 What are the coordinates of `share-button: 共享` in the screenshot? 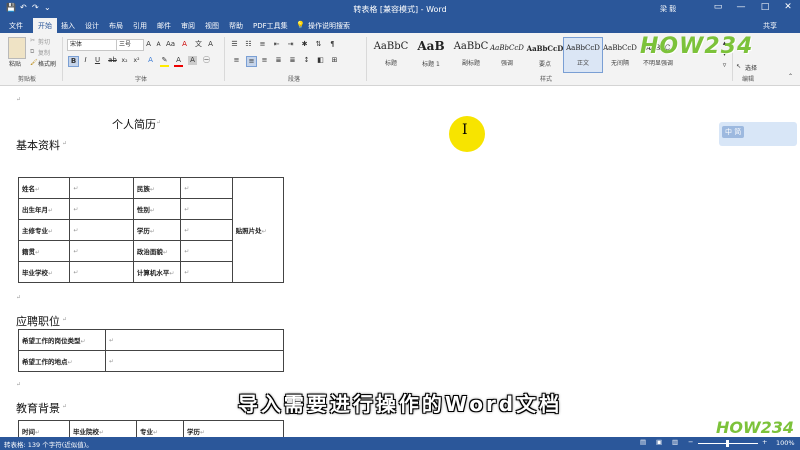 It's located at (770, 26).